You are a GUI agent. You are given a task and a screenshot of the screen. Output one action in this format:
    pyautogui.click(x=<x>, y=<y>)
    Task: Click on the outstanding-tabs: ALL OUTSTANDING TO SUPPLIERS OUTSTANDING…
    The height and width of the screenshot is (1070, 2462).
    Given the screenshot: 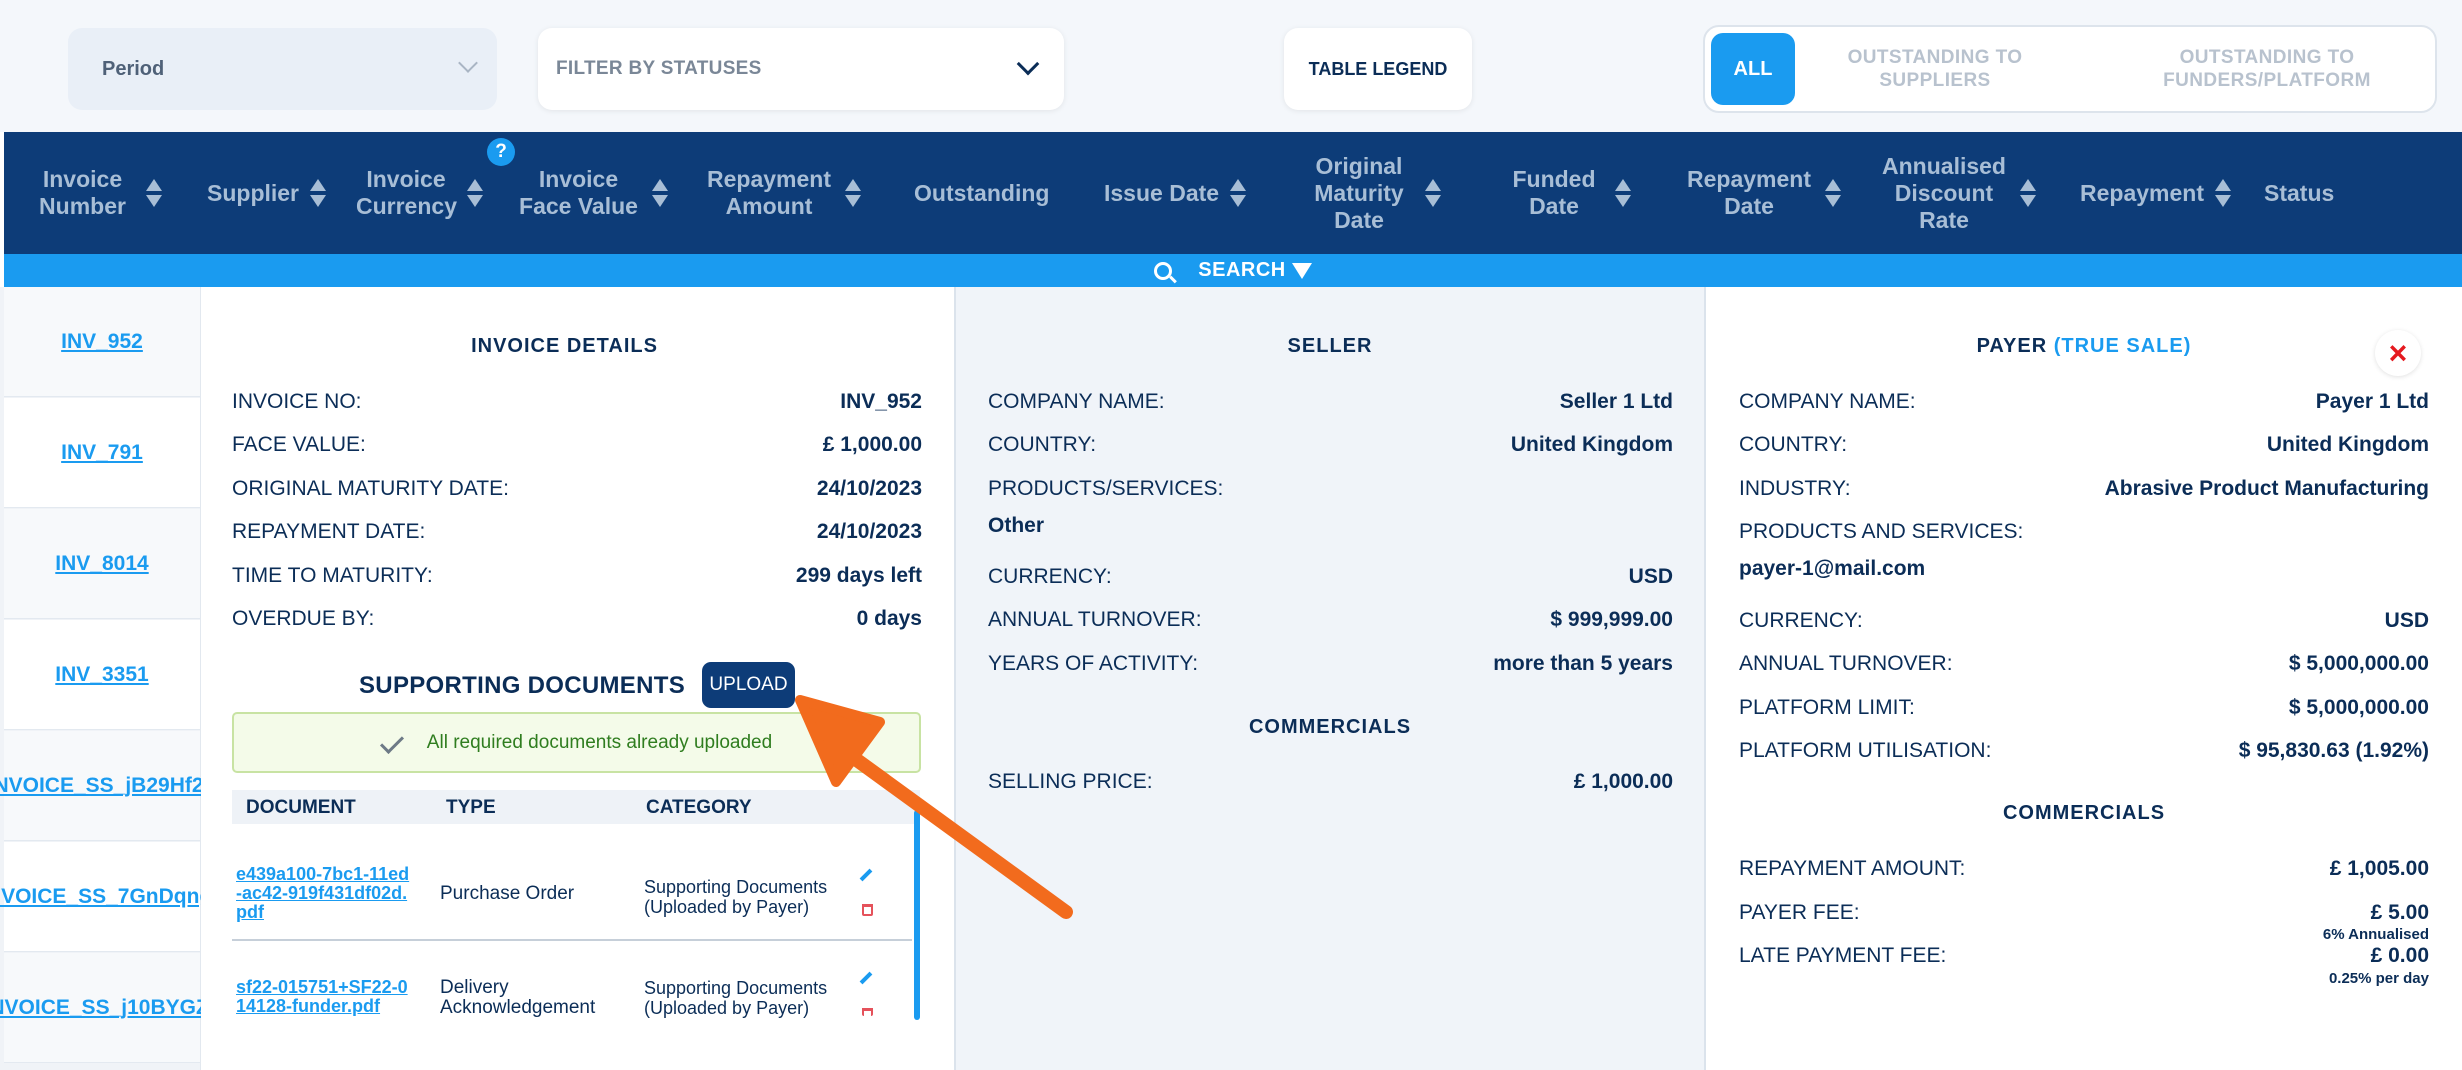 What is the action you would take?
    pyautogui.click(x=2070, y=69)
    